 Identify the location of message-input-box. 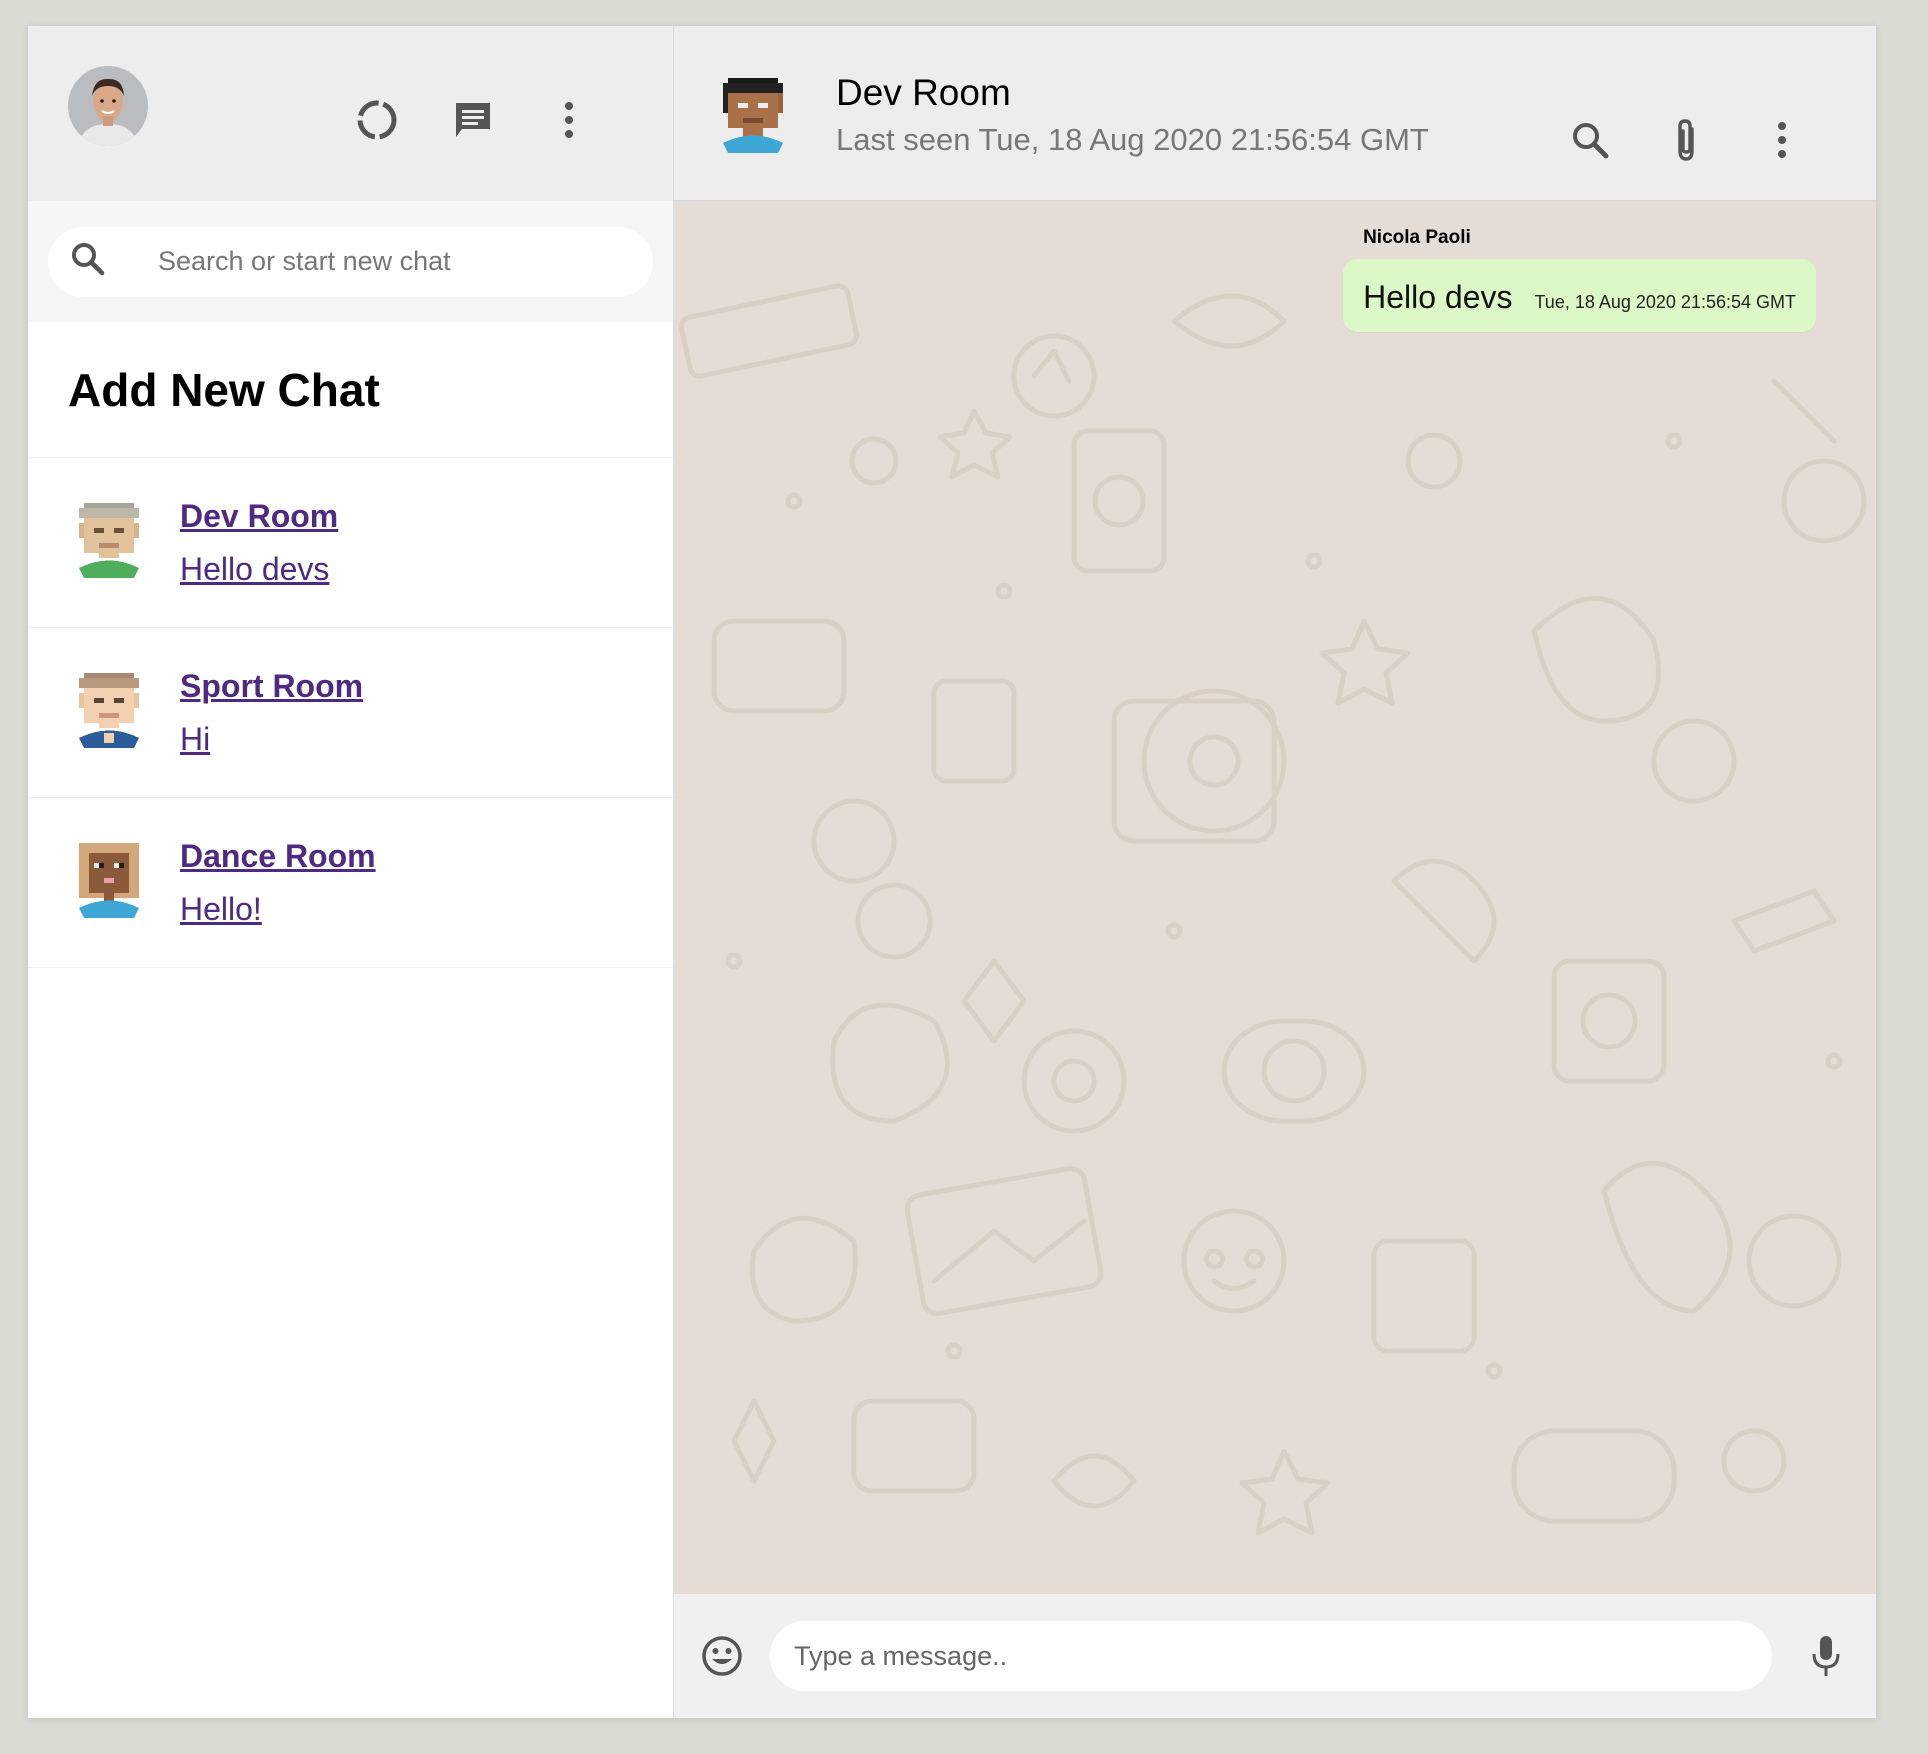
(1271, 1656).